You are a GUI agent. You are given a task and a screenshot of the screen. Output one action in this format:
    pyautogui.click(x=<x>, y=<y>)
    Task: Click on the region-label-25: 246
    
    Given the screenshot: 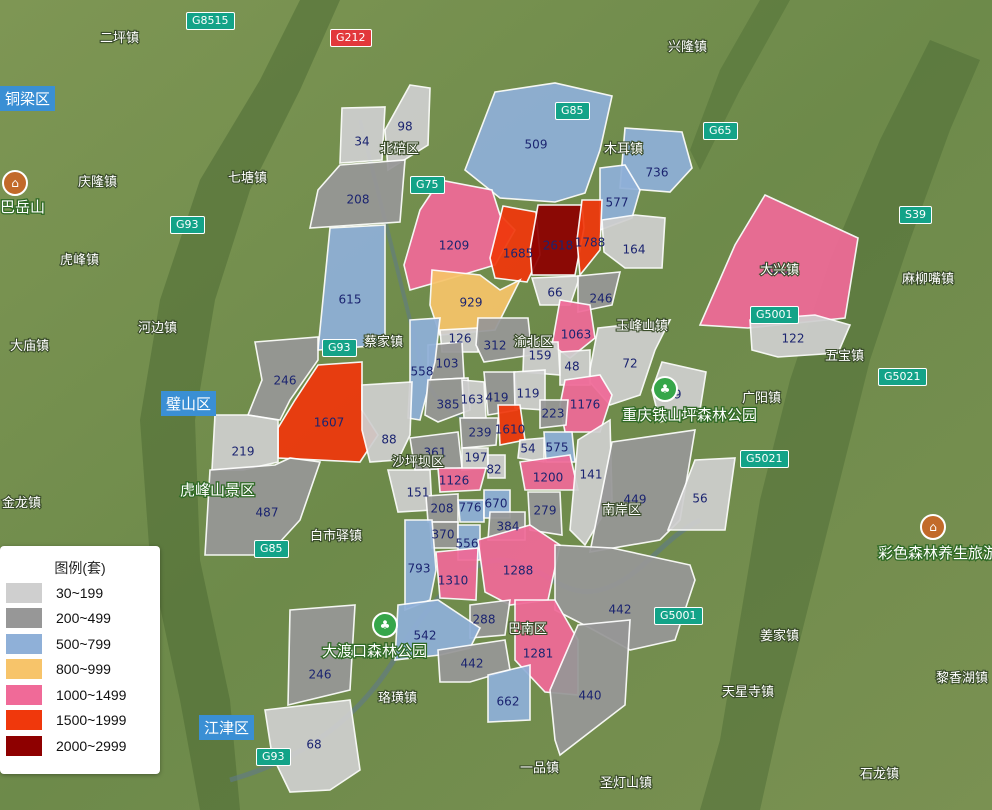 What is the action you would take?
    pyautogui.click(x=285, y=381)
    